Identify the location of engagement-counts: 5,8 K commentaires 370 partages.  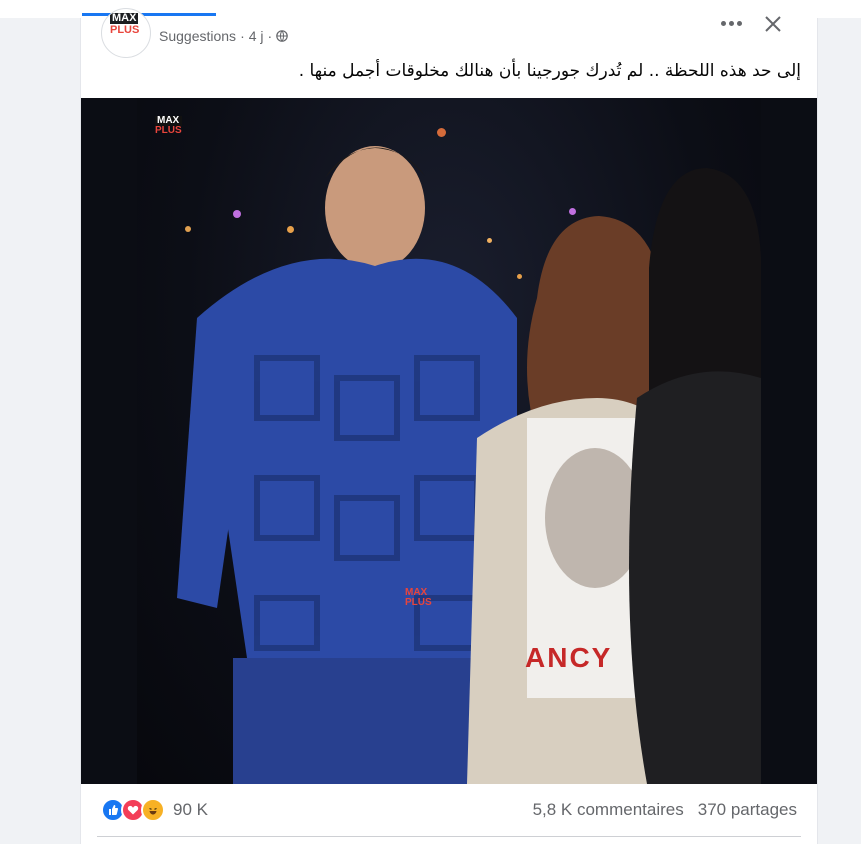
(665, 810).